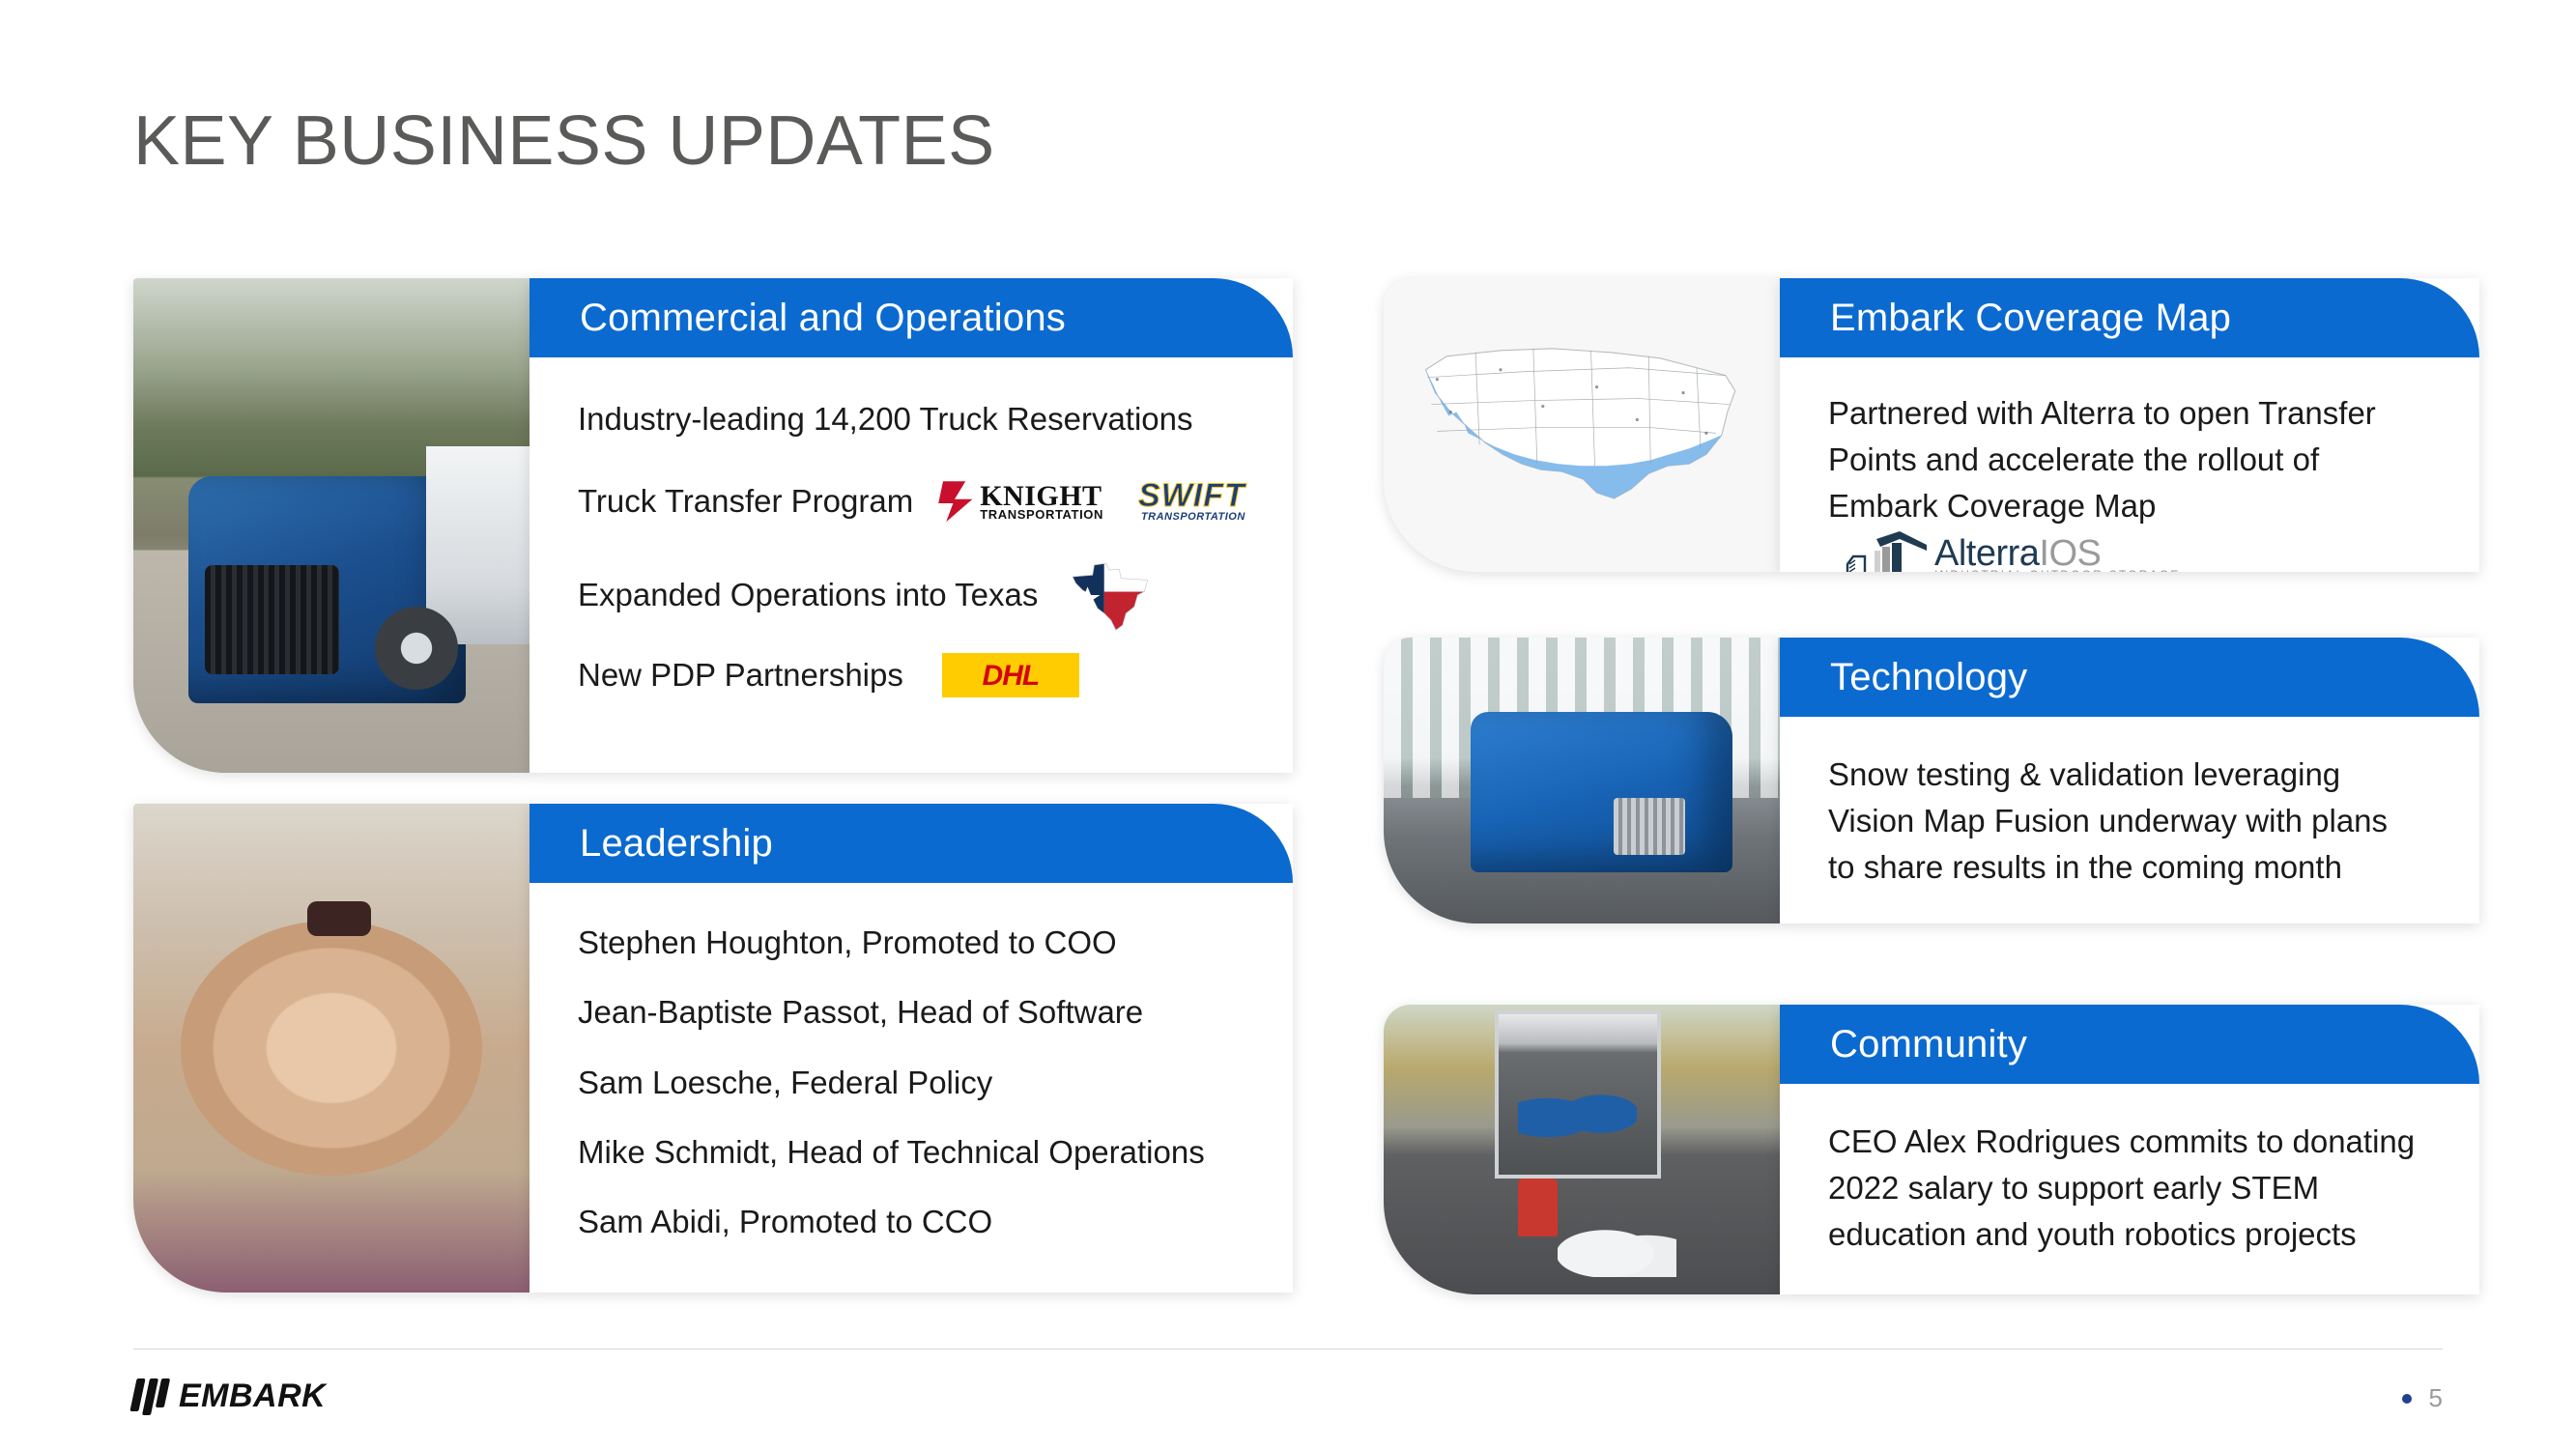  Describe the element at coordinates (1929, 1044) in the screenshot. I see `community-card-header-label: Community` at that location.